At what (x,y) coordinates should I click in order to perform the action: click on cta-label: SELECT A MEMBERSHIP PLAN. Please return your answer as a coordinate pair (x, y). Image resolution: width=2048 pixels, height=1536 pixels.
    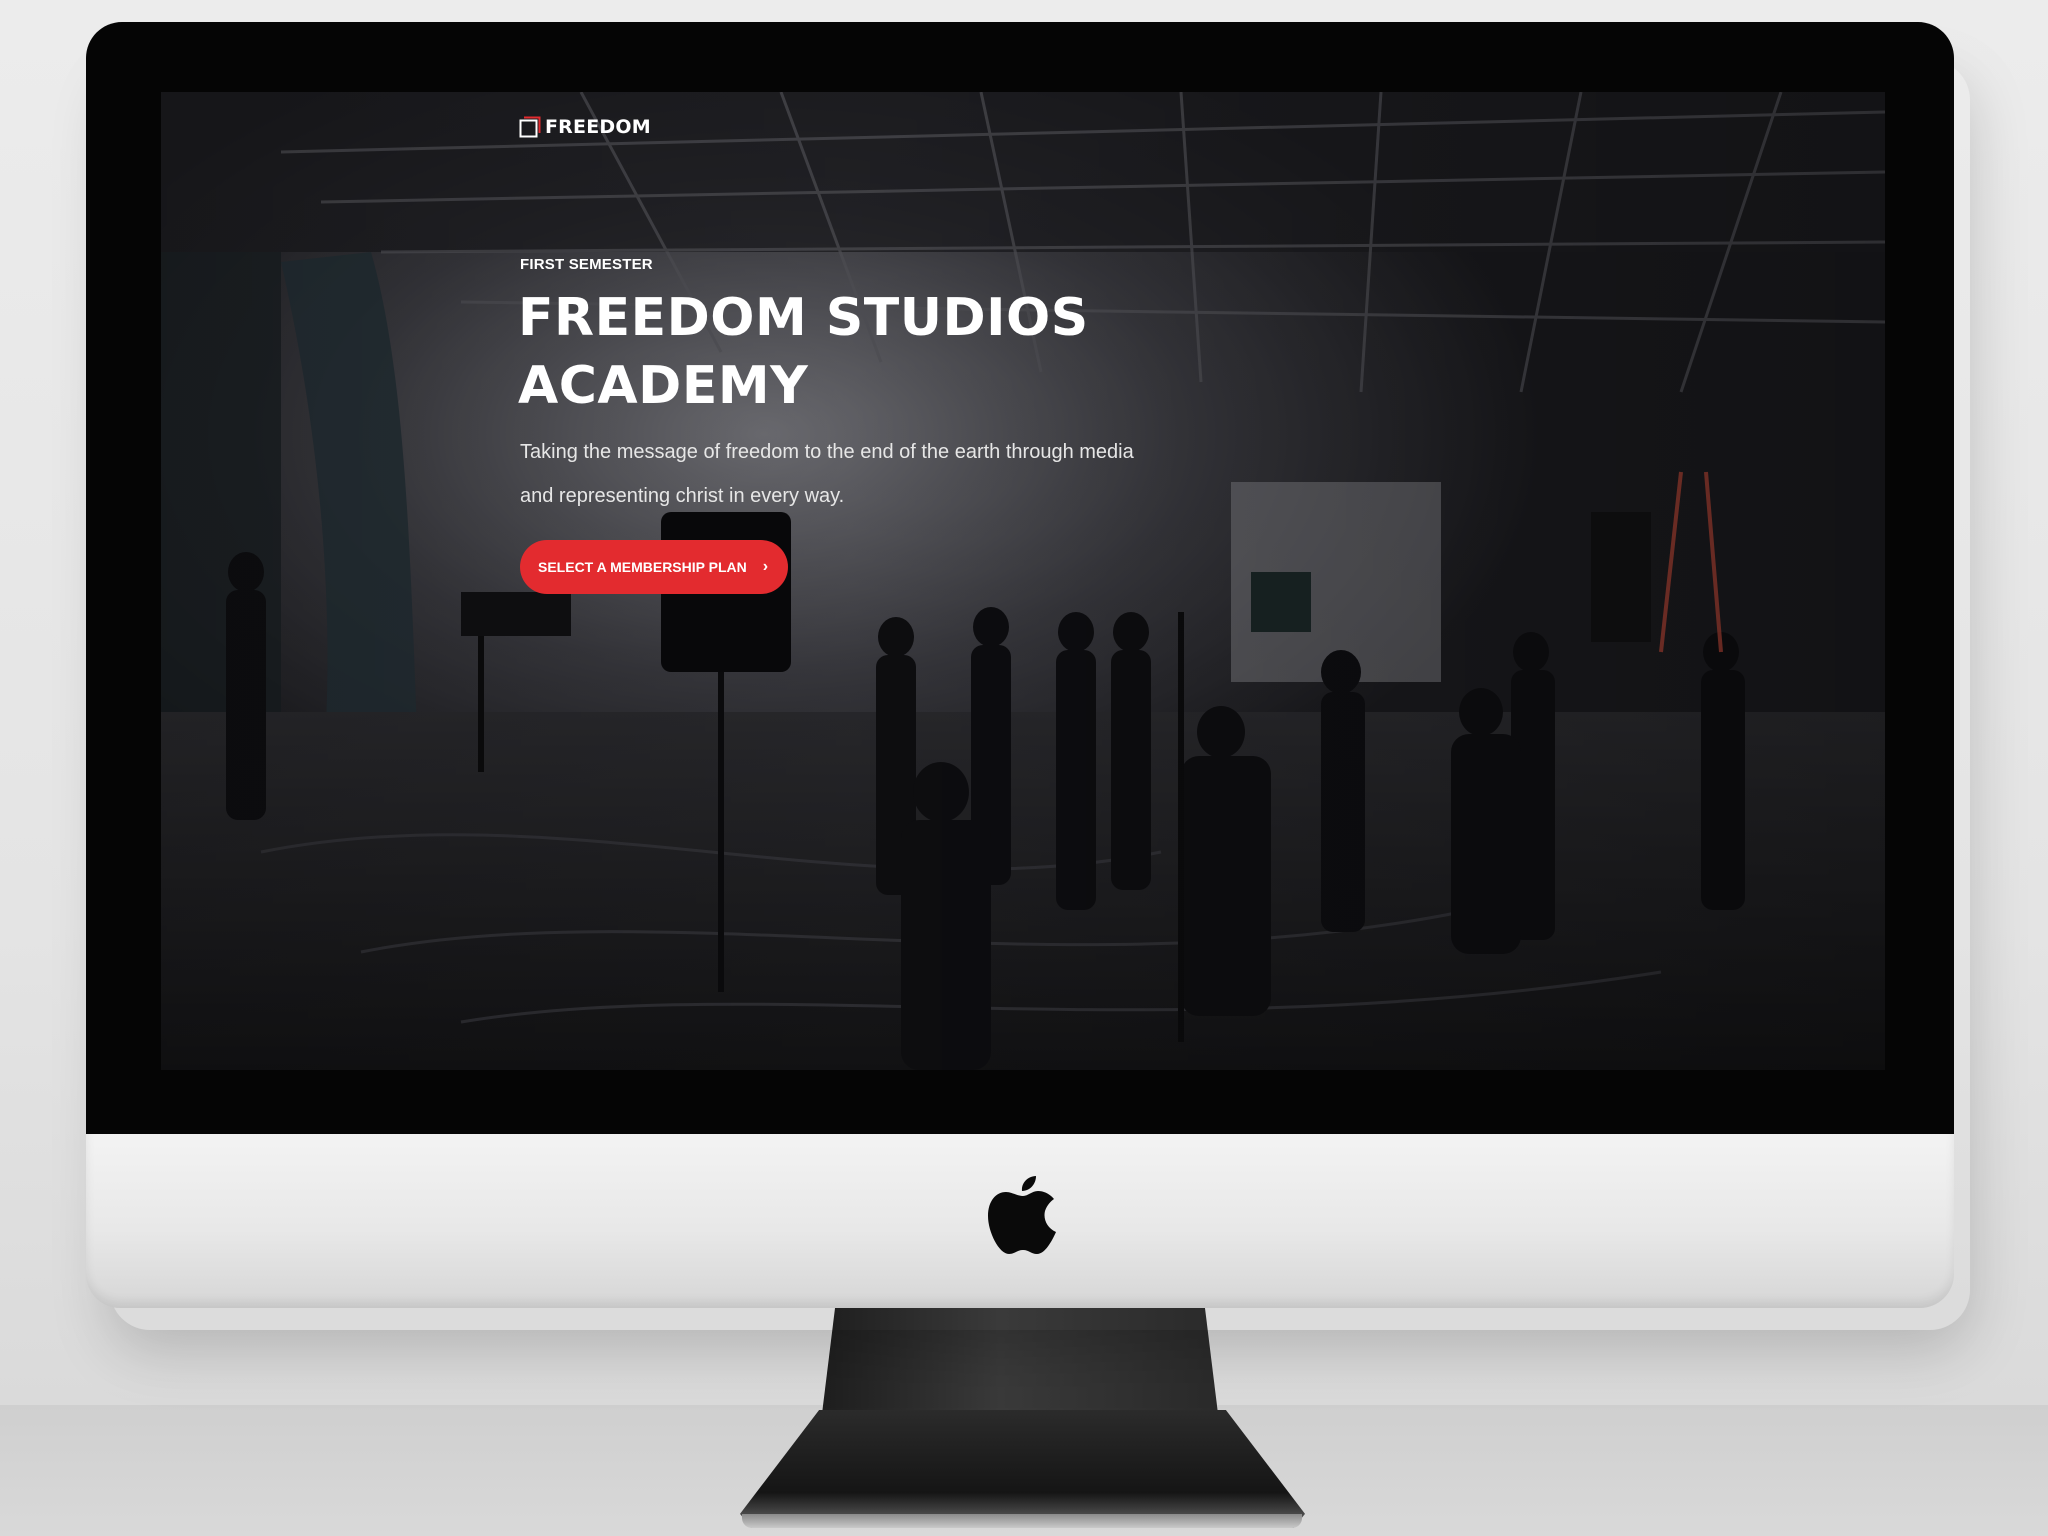
    Looking at the image, I should click on (642, 567).